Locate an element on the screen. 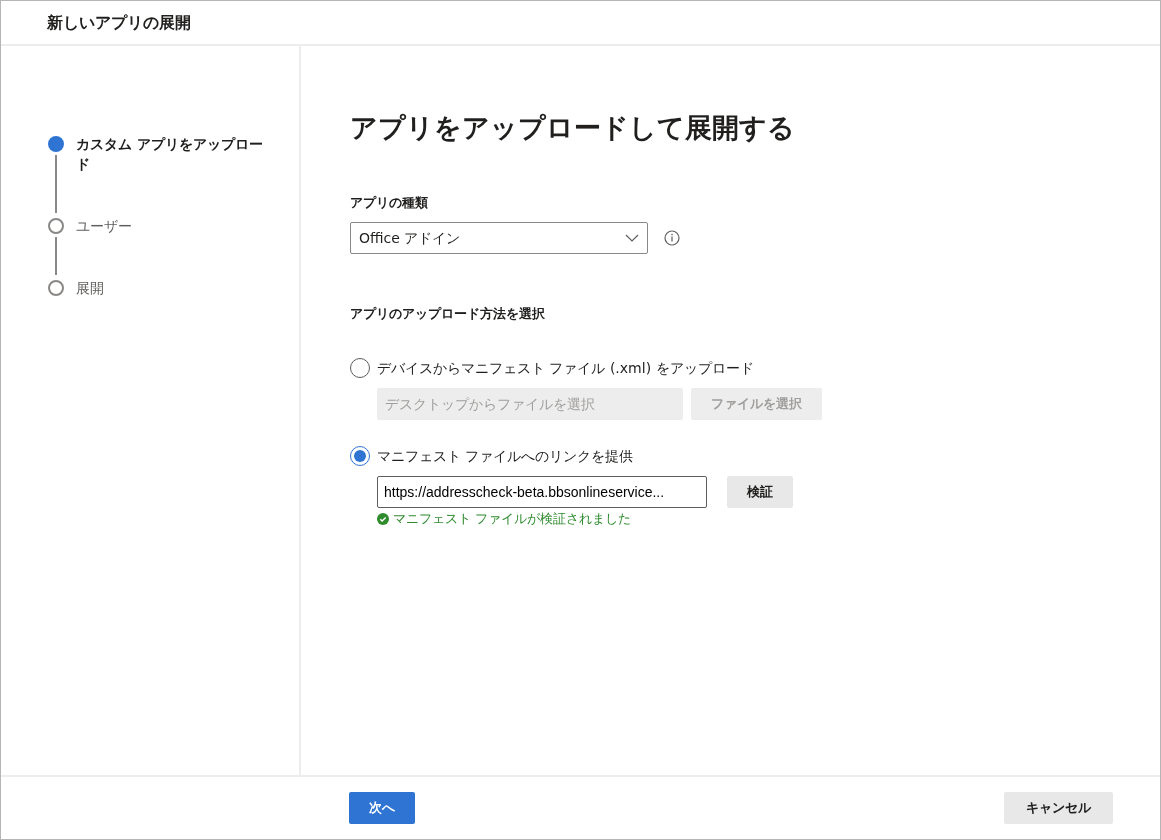 This screenshot has height=840, width=1161. success-message: マニフェスト ファイルが検証されました is located at coordinates (512, 518).